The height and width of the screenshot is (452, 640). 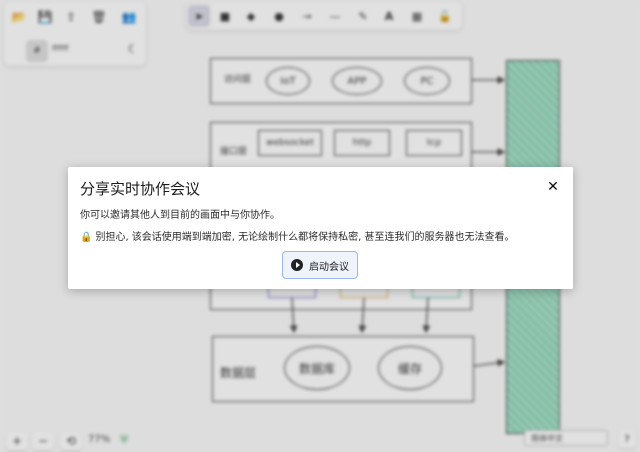 What do you see at coordinates (180, 215) in the screenshot?
I see `dialog-invite-text: 你可以邀请其他人到目前的画面中与你协作。` at bounding box center [180, 215].